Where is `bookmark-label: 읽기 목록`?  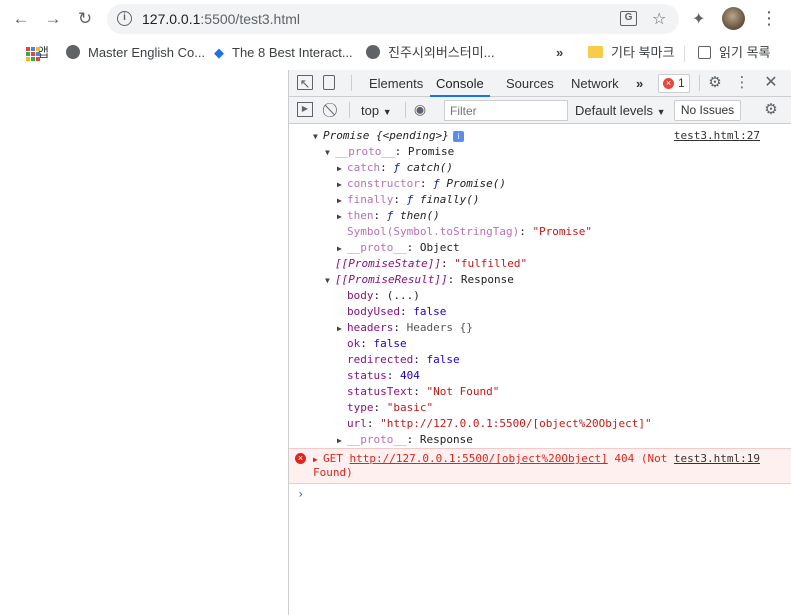
bookmark-label: 읽기 목록 is located at coordinates (745, 52).